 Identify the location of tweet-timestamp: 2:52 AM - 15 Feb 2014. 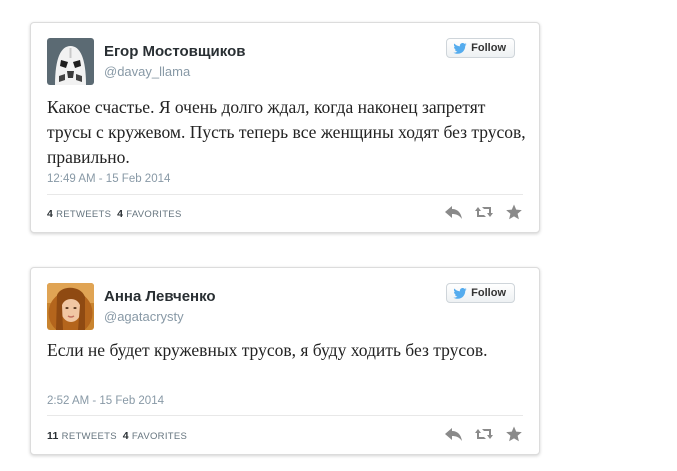
(105, 401).